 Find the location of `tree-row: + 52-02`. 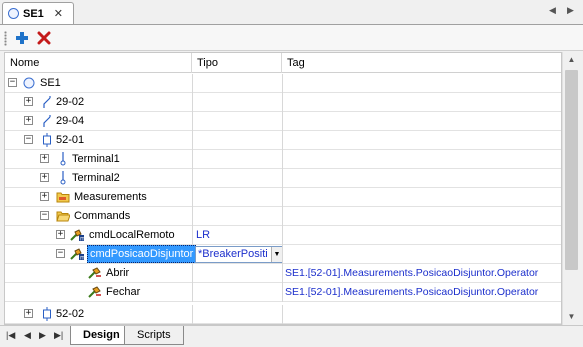

tree-row: + 52-02 is located at coordinates (283, 314).